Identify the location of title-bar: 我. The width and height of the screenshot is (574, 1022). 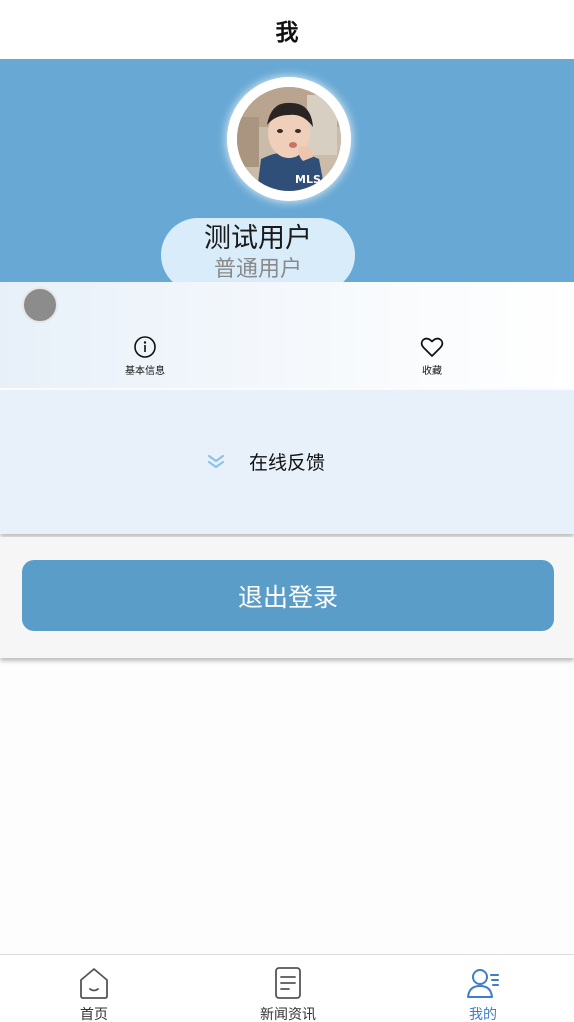
(287, 29).